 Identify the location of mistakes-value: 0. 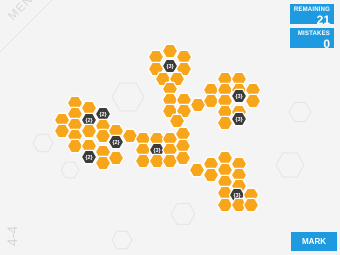
(326, 44).